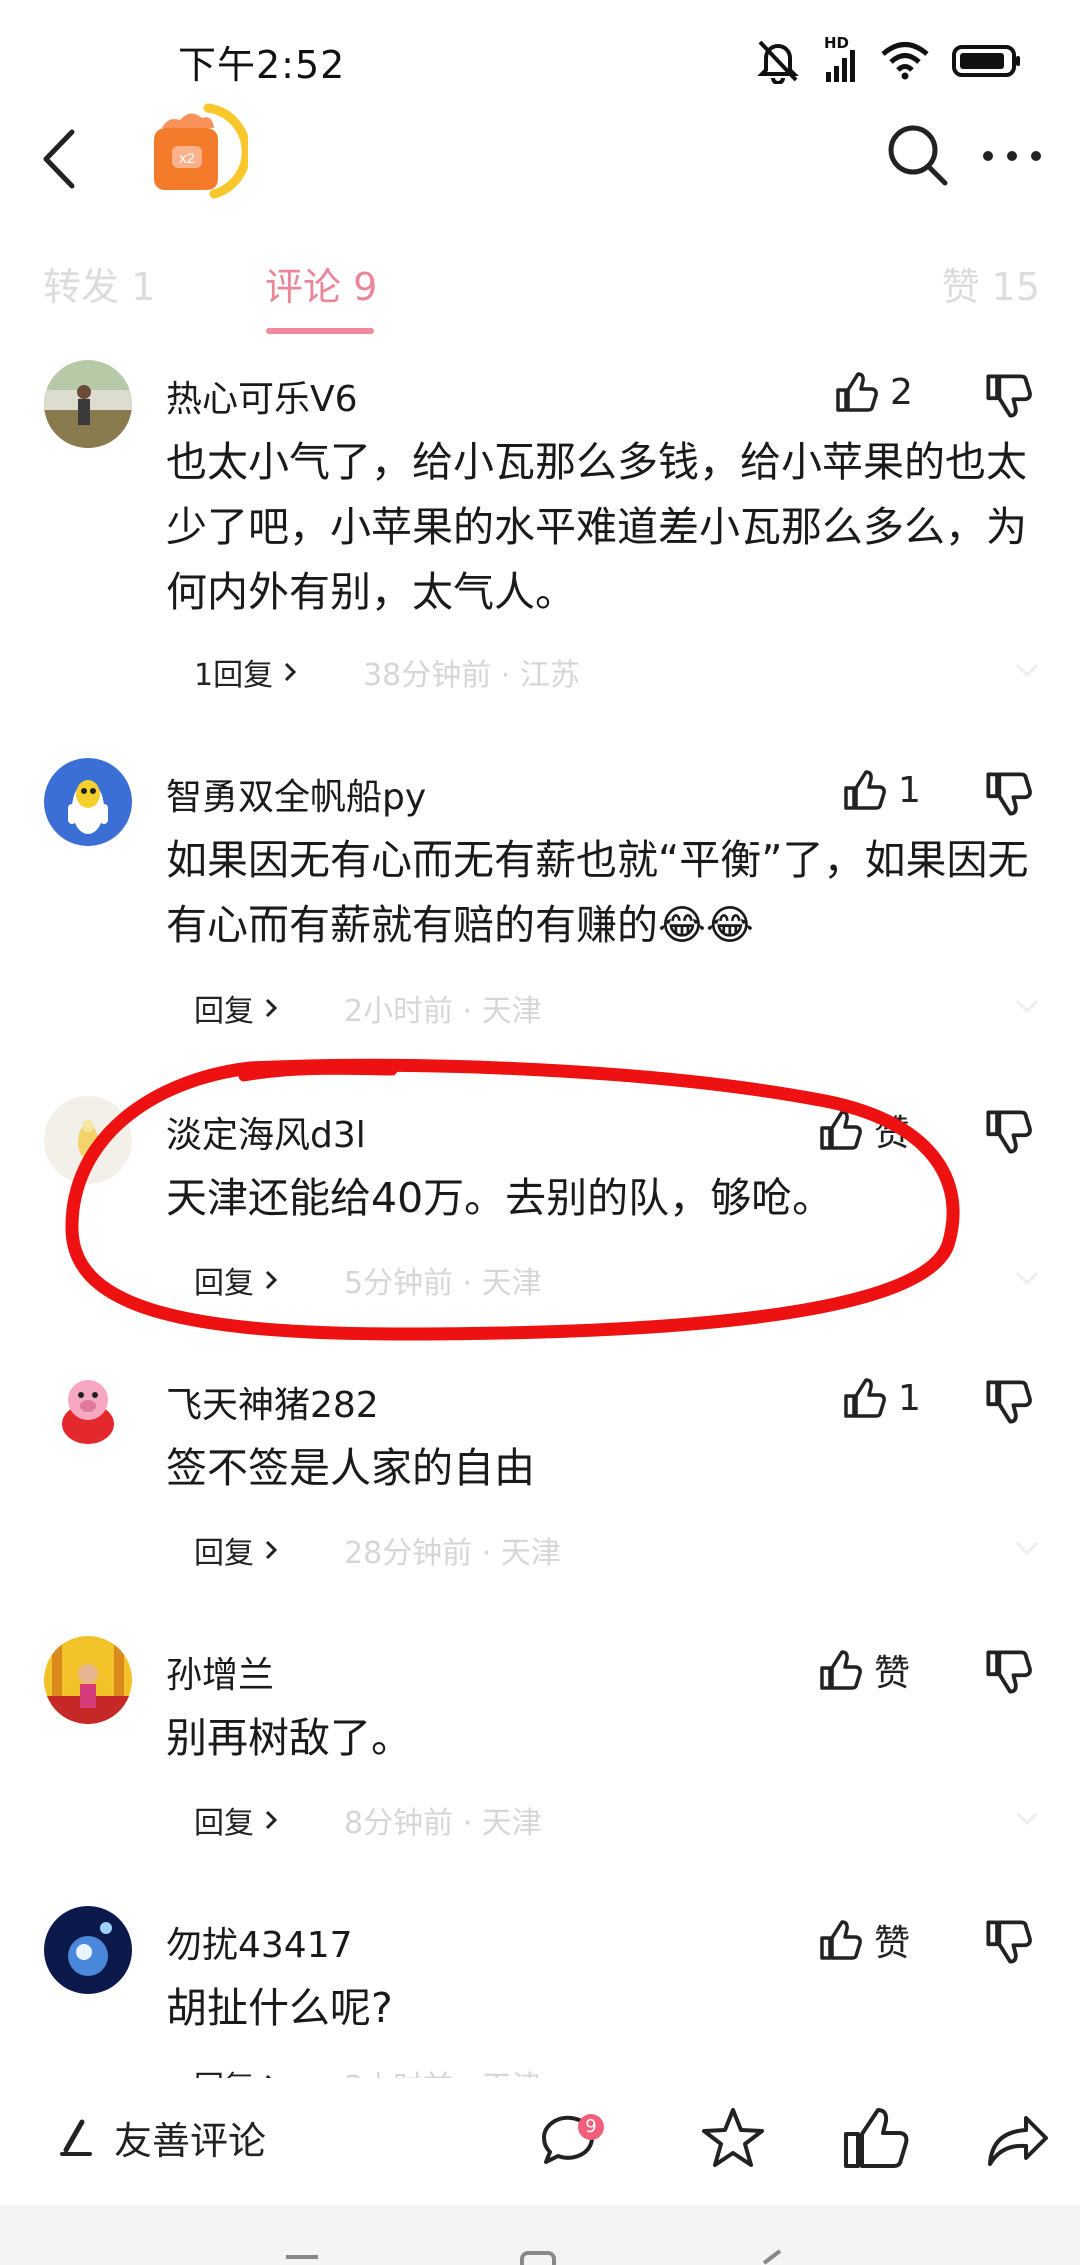 This screenshot has height=2265, width=1080. I want to click on star-icon, so click(733, 2139).